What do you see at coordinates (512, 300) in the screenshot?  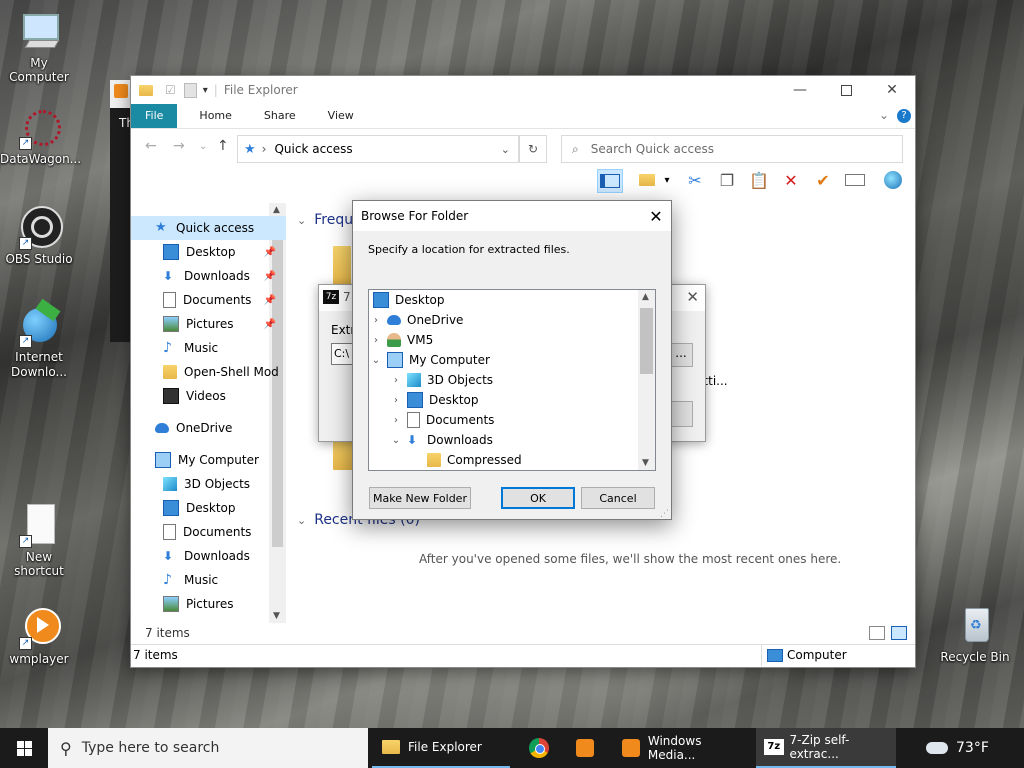 I see `tree-item-desktop: Desktop` at bounding box center [512, 300].